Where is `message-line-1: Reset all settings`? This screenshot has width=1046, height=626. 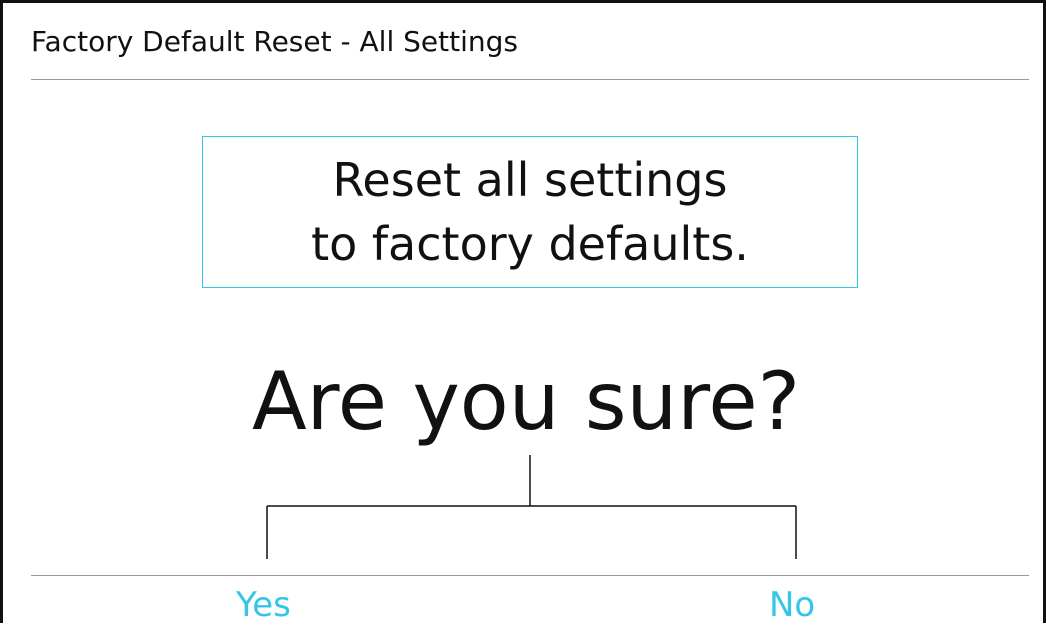
message-line-1: Reset all settings is located at coordinates (530, 180).